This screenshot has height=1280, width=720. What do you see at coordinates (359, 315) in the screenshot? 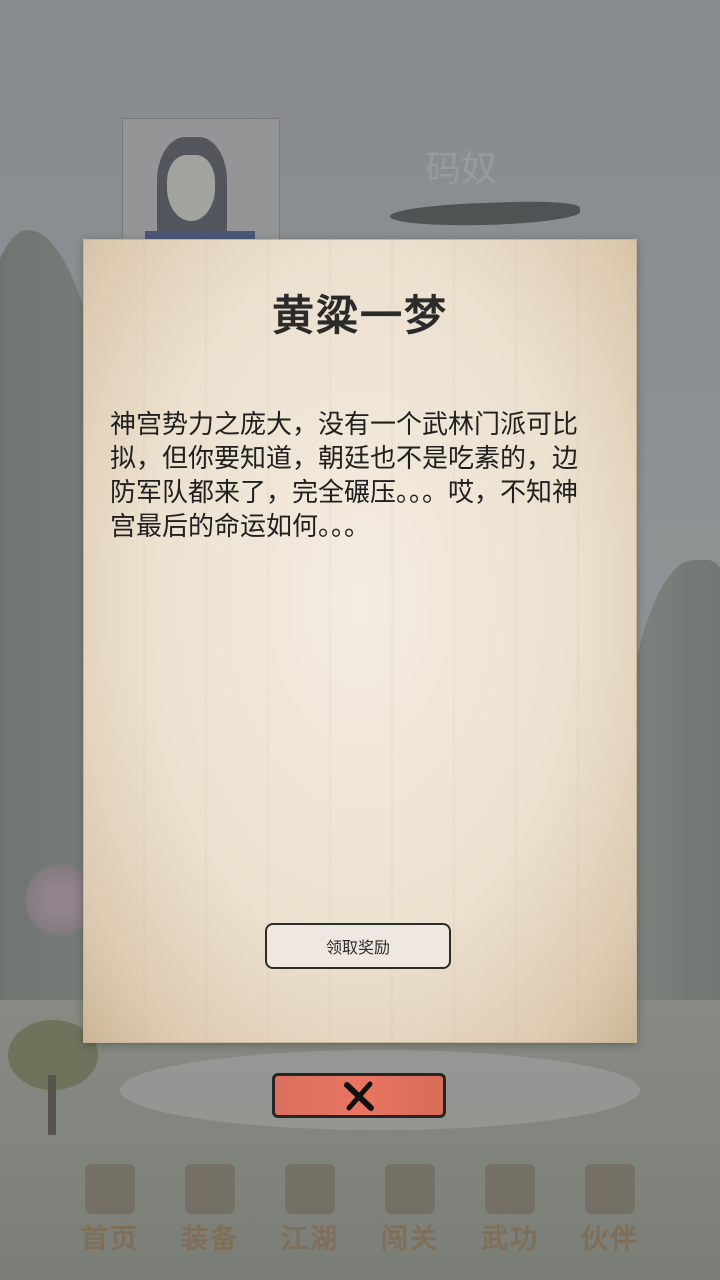
I see `dialog-title: 黄粱一梦` at bounding box center [359, 315].